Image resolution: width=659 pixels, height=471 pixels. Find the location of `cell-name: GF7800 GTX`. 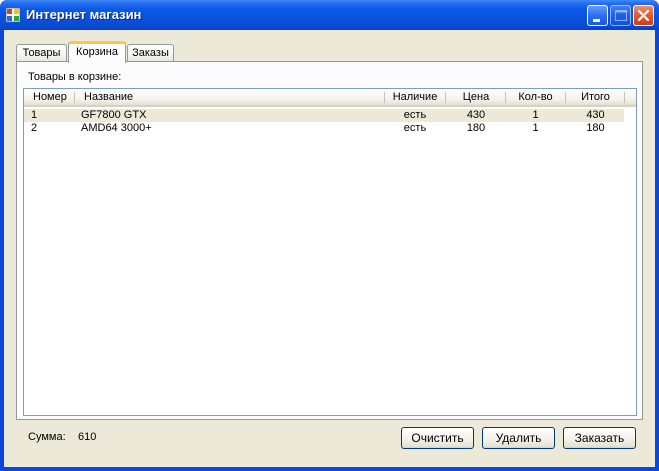

cell-name: GF7800 GTX is located at coordinates (114, 115).